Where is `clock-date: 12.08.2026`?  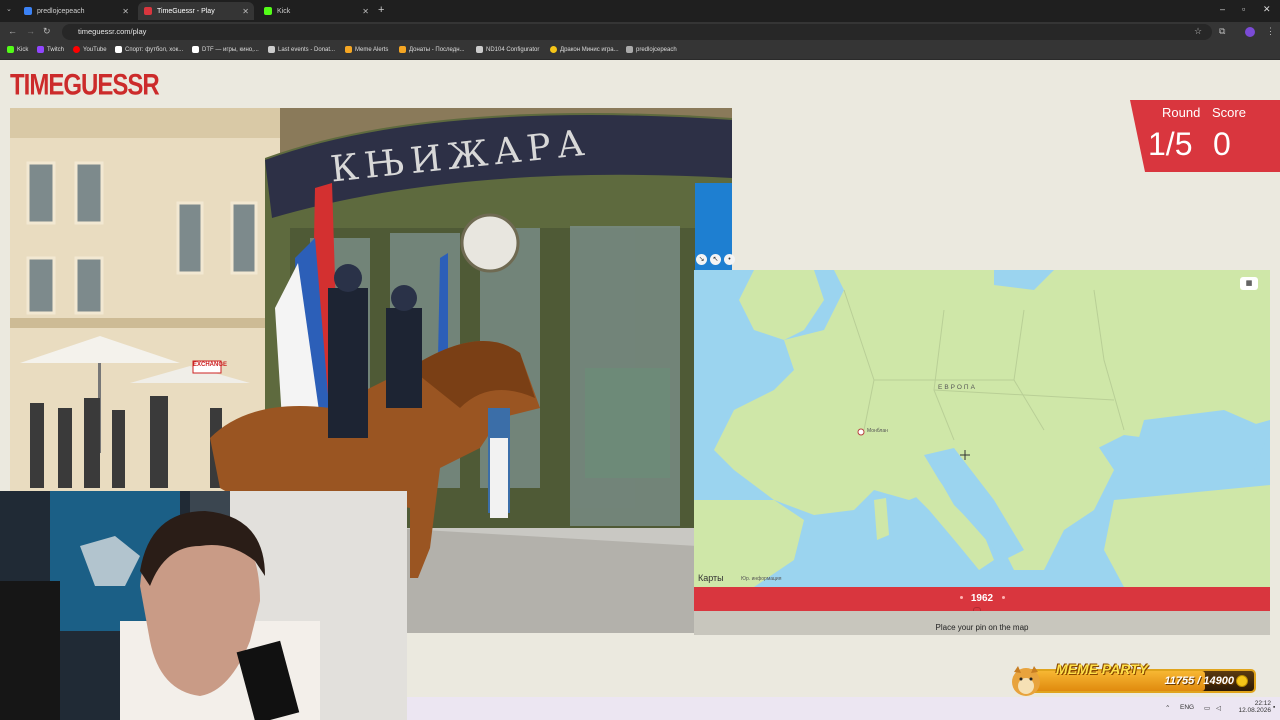
clock-date: 12.08.2026 is located at coordinates (1254, 710).